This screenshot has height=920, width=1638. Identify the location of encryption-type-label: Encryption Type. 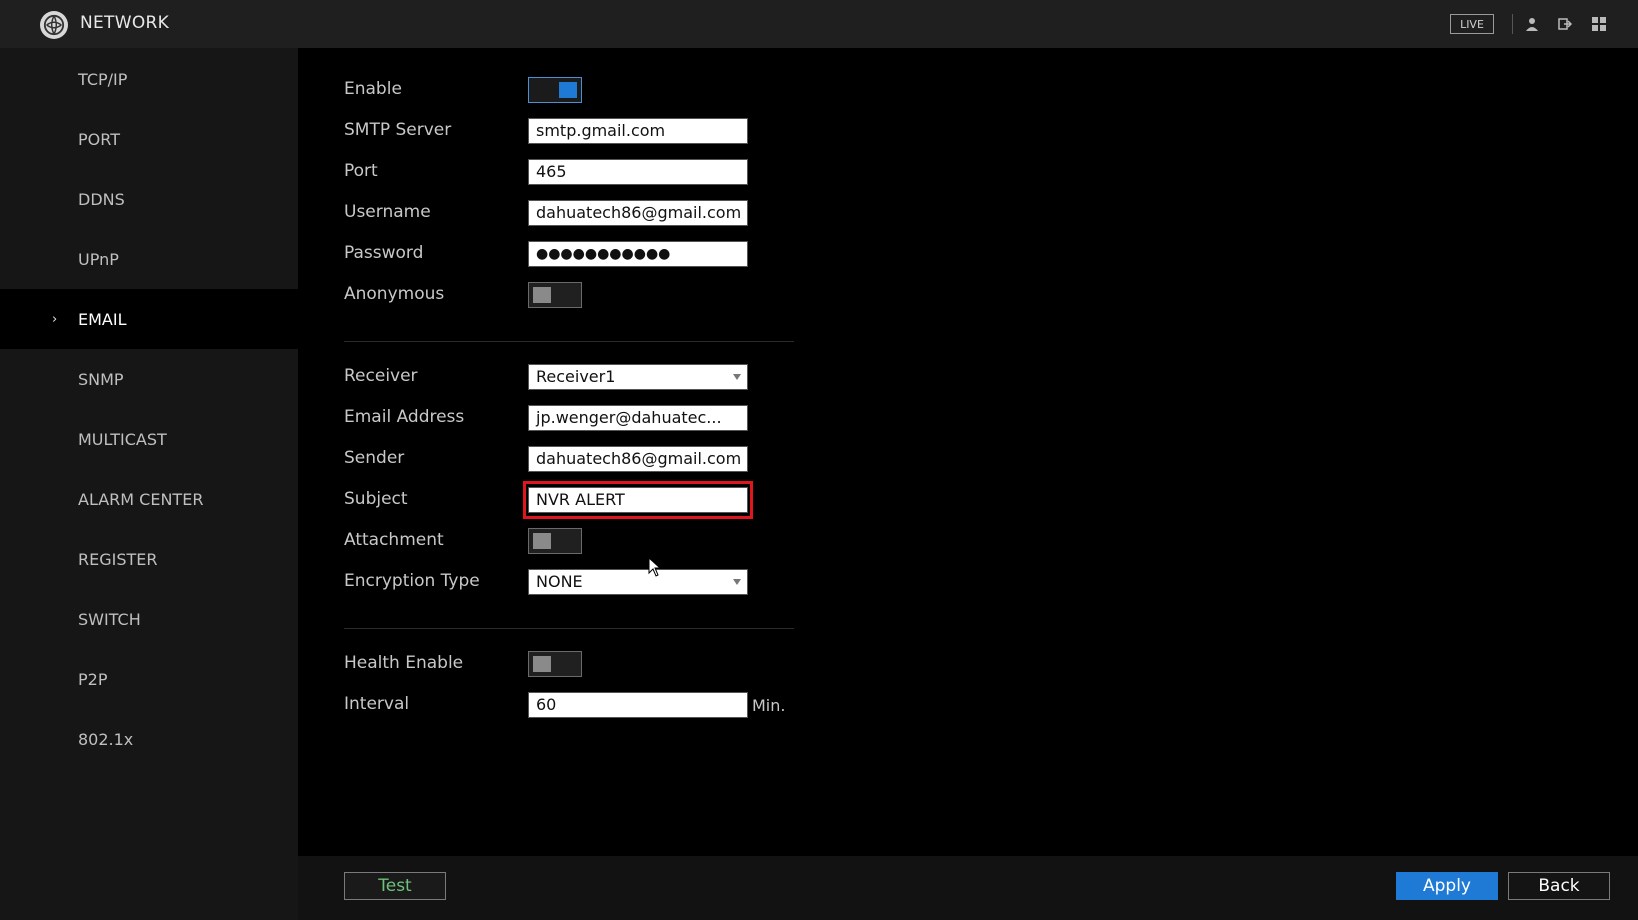
(412, 581).